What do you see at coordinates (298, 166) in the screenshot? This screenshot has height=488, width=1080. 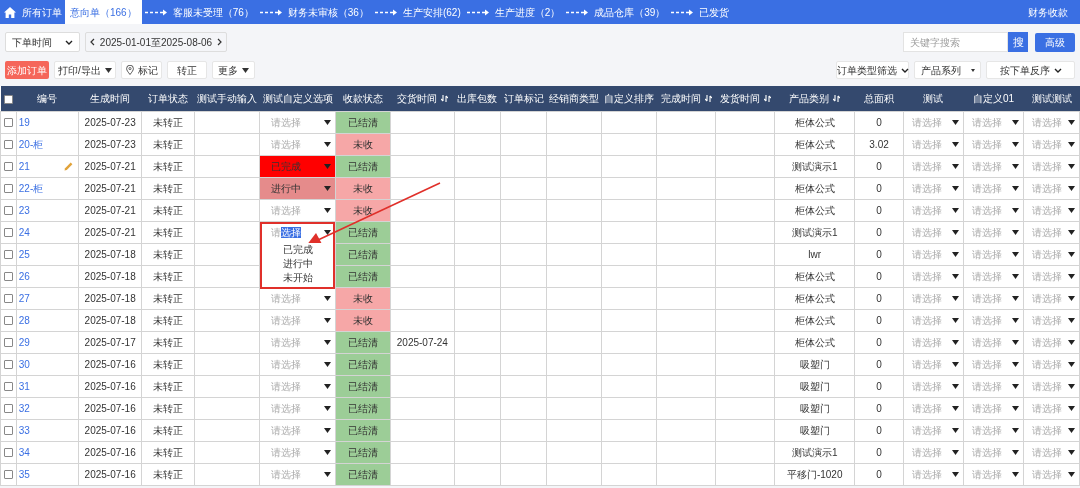 I see `option-select: 已完成` at bounding box center [298, 166].